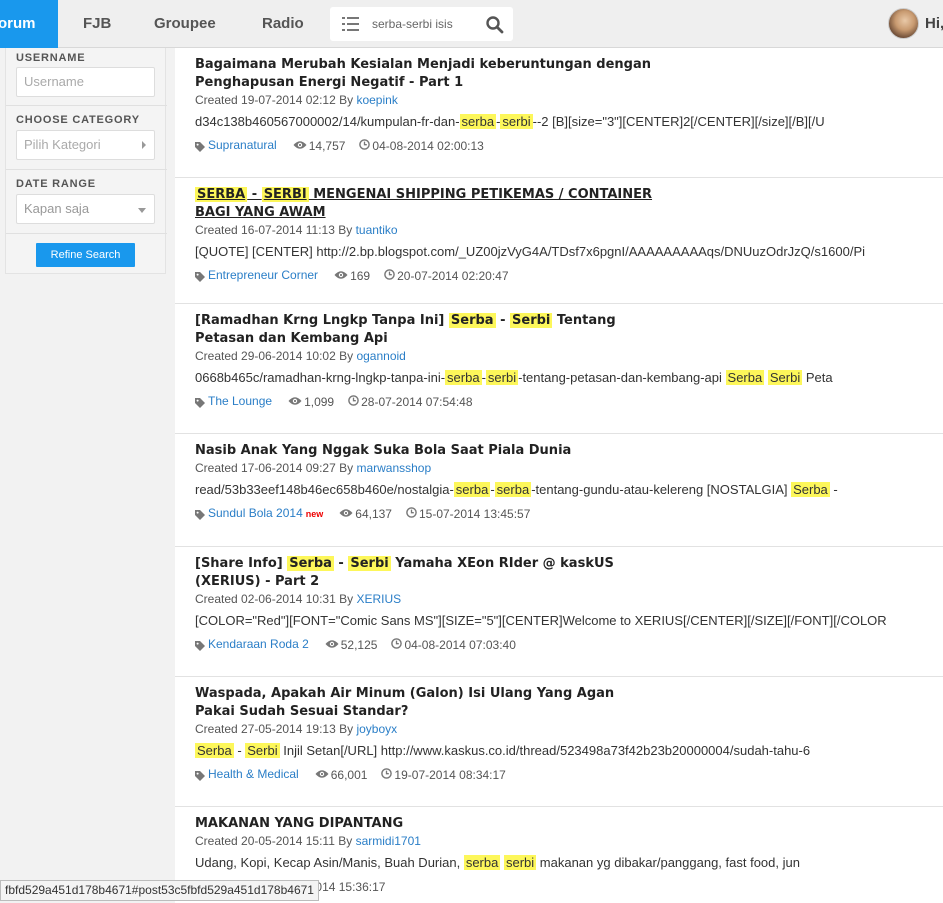 The image size is (943, 903). I want to click on result-info: The Lounge 1,099 28-07-2014 07:54:48, so click(334, 401).